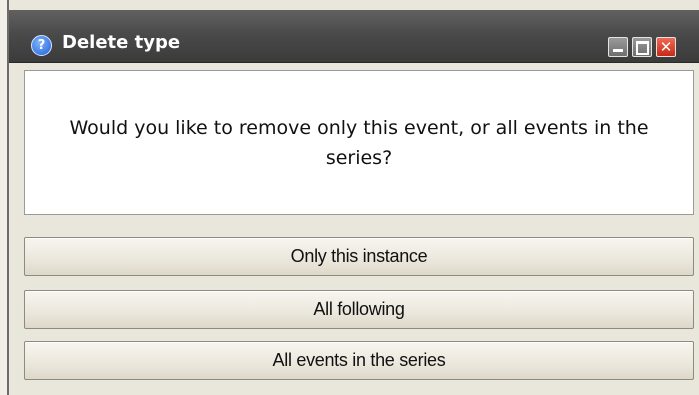 This screenshot has width=699, height=395. I want to click on help-icon: ?, so click(41, 45).